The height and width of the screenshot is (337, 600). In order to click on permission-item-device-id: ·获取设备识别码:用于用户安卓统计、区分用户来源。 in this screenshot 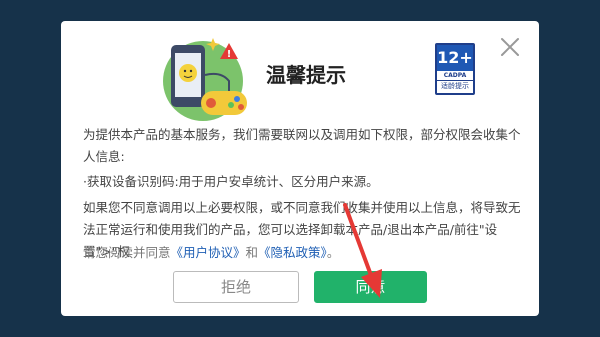, I will do `click(231, 181)`.